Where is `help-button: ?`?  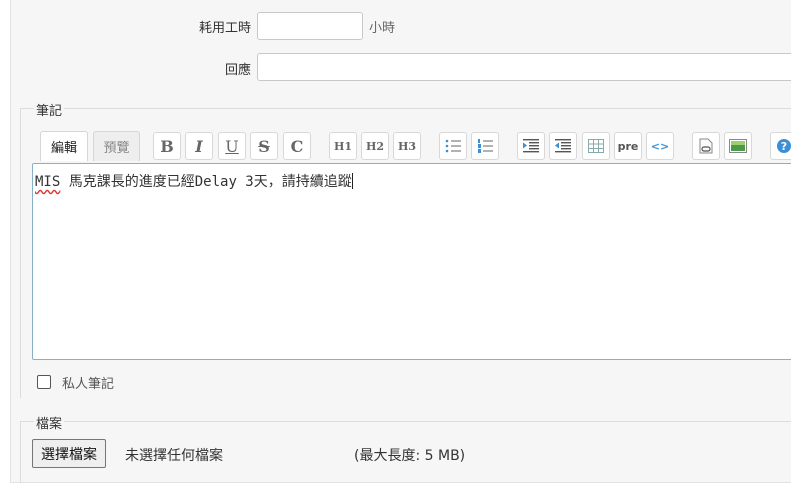 help-button: ? is located at coordinates (780, 146).